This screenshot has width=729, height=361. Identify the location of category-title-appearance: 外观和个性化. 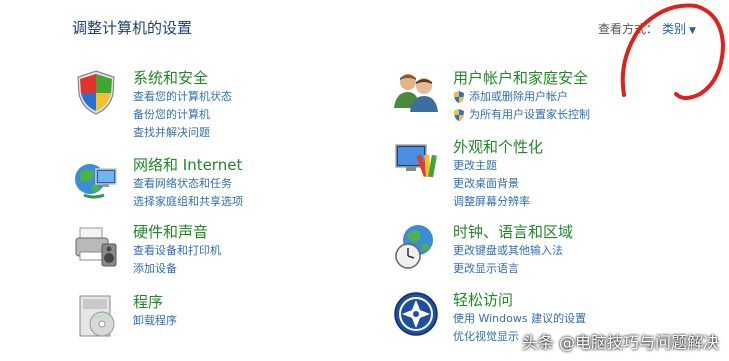
(498, 147).